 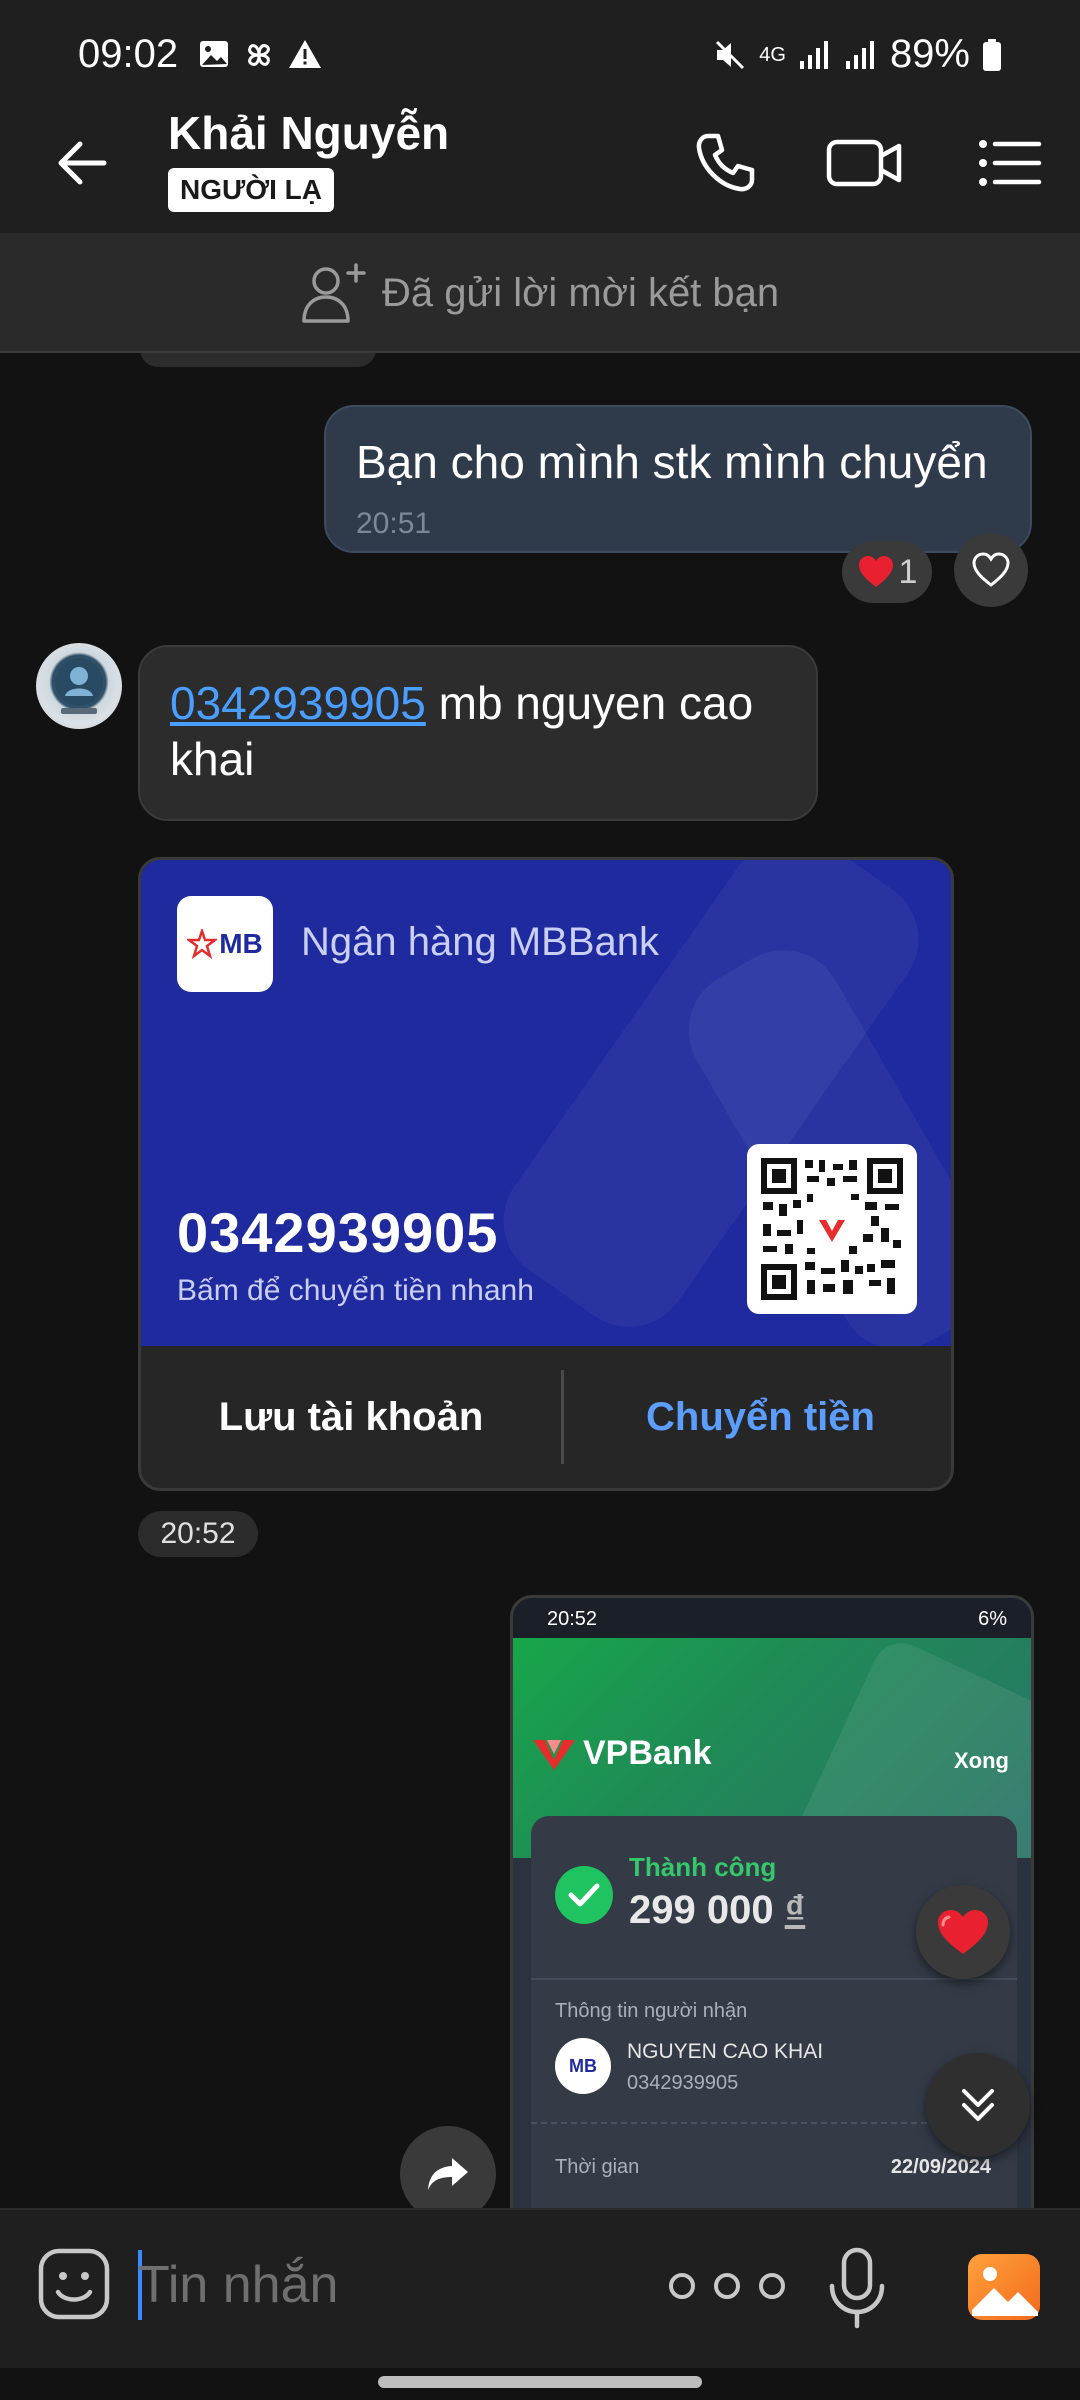 I want to click on mb-bank-logo: MB, so click(x=225, y=944).